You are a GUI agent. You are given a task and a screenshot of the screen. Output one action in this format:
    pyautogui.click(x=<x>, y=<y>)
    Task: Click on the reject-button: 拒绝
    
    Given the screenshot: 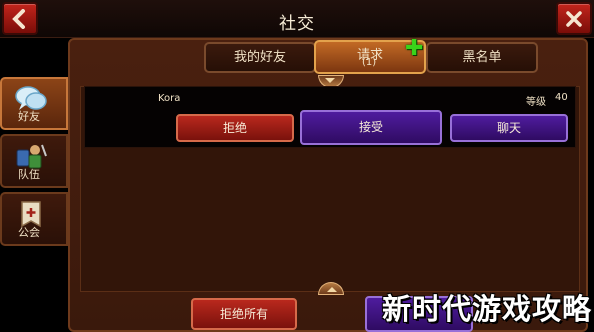 What is the action you would take?
    pyautogui.click(x=235, y=128)
    